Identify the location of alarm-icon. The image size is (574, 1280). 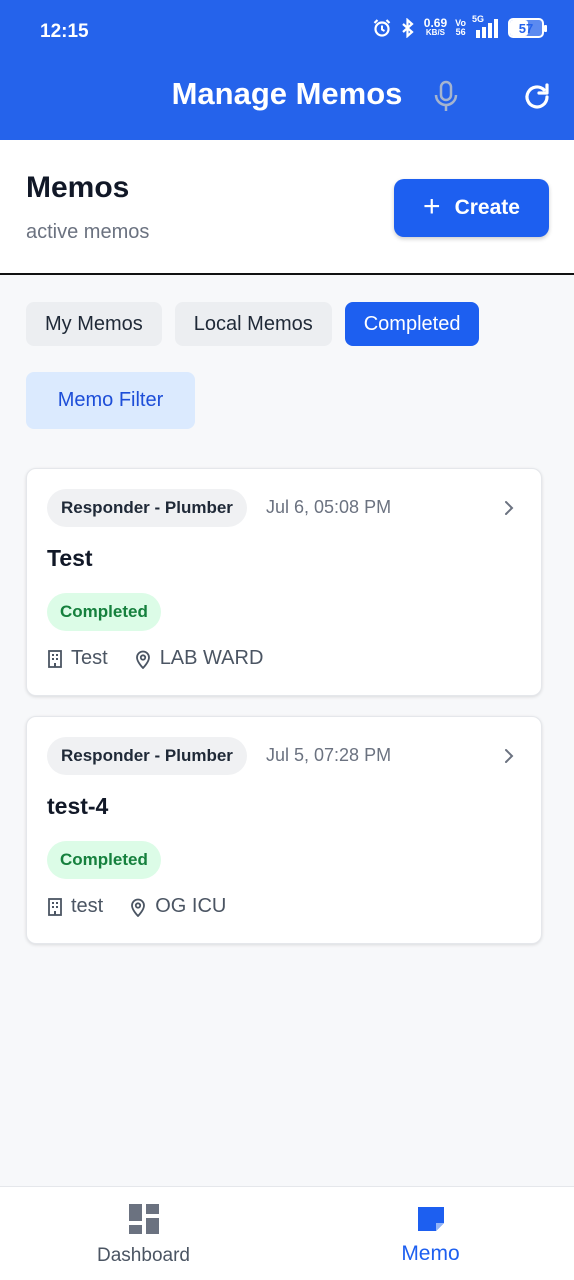
(382, 28).